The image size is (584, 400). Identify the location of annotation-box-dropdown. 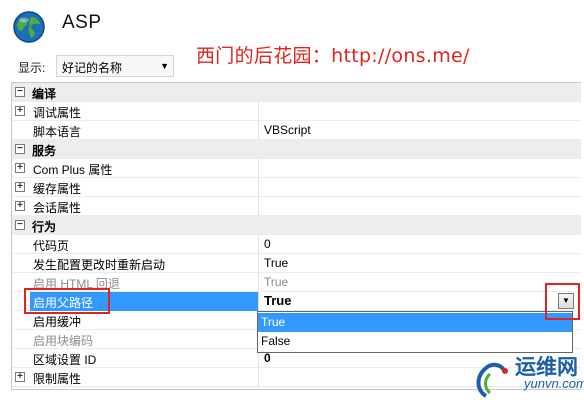
(562, 301).